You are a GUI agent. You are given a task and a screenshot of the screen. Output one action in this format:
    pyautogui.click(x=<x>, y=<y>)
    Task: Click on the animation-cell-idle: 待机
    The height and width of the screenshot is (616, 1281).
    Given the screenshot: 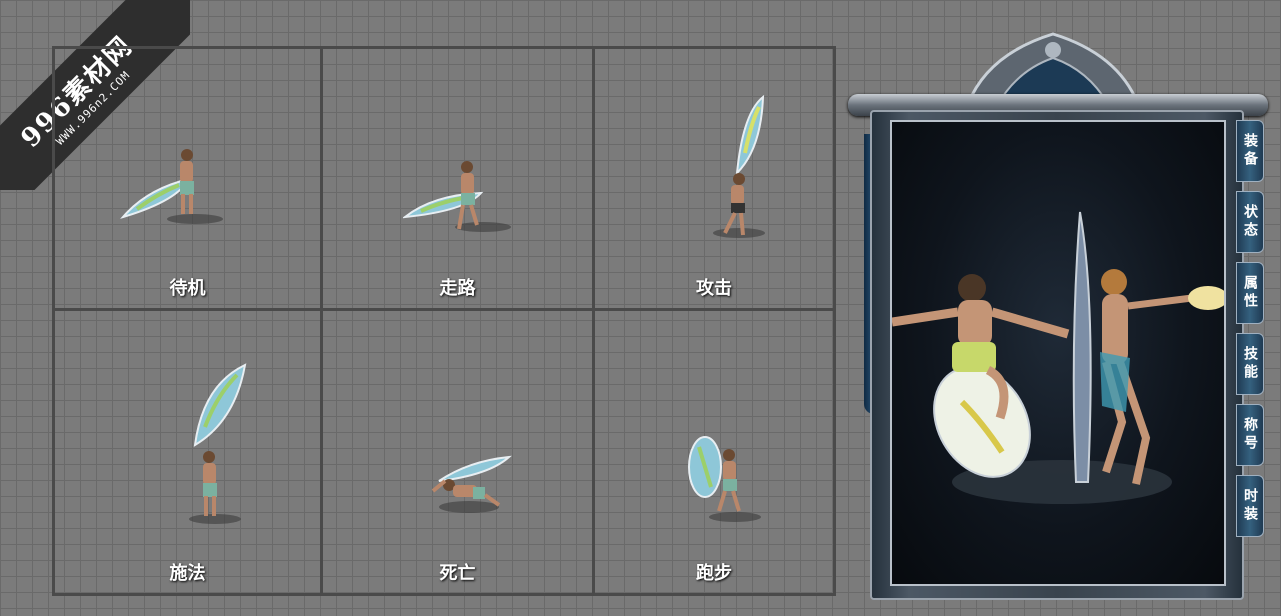 What is the action you would take?
    pyautogui.click(x=189, y=180)
    